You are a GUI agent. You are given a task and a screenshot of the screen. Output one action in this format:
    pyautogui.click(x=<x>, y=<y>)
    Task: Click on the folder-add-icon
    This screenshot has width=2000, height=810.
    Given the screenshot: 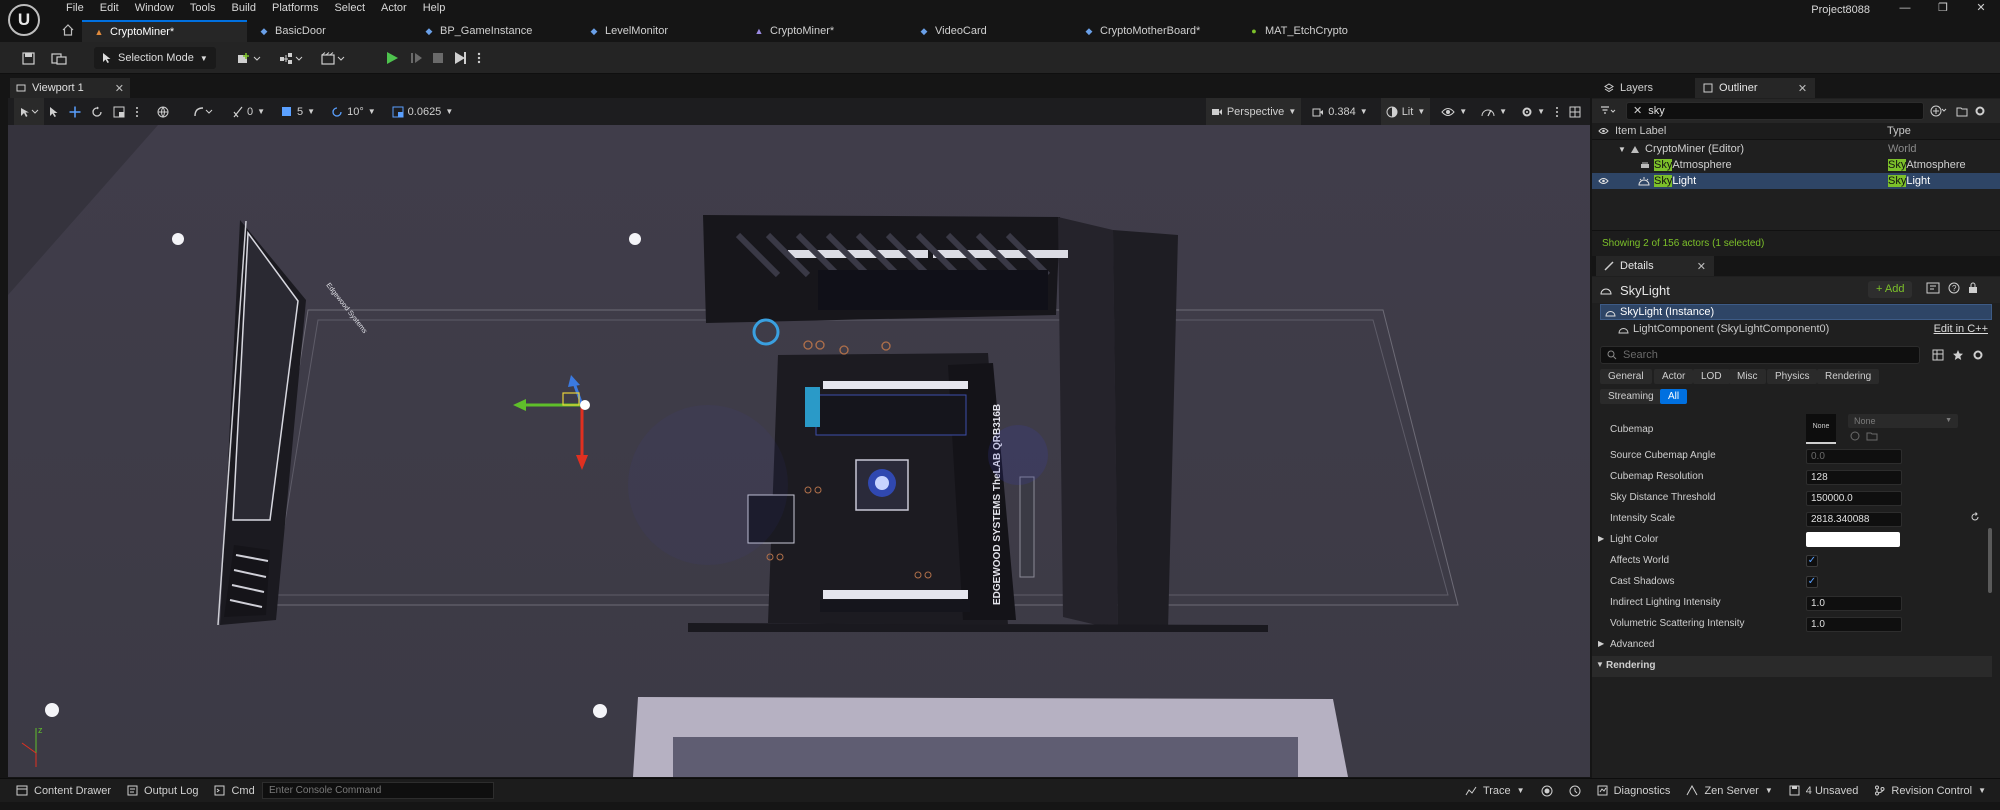 What is the action you would take?
    pyautogui.click(x=1962, y=111)
    